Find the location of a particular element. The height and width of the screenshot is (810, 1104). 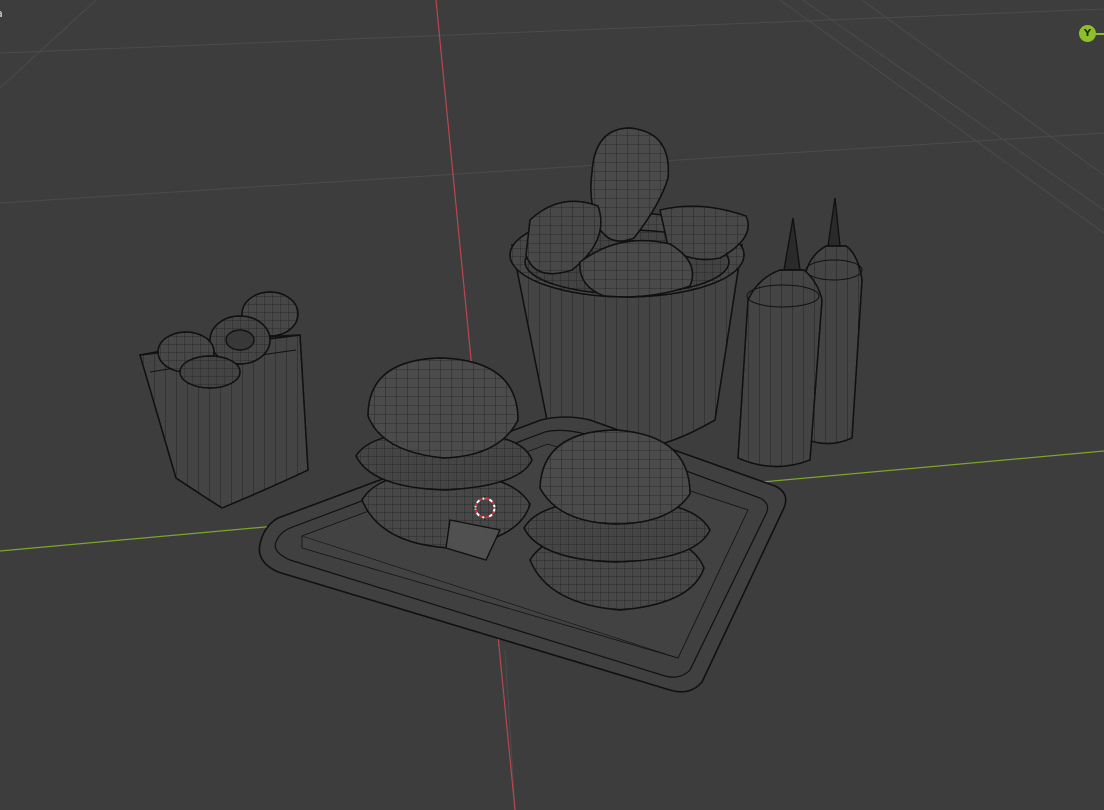

navigation-gizmo: Y is located at coordinates (1089, 34).